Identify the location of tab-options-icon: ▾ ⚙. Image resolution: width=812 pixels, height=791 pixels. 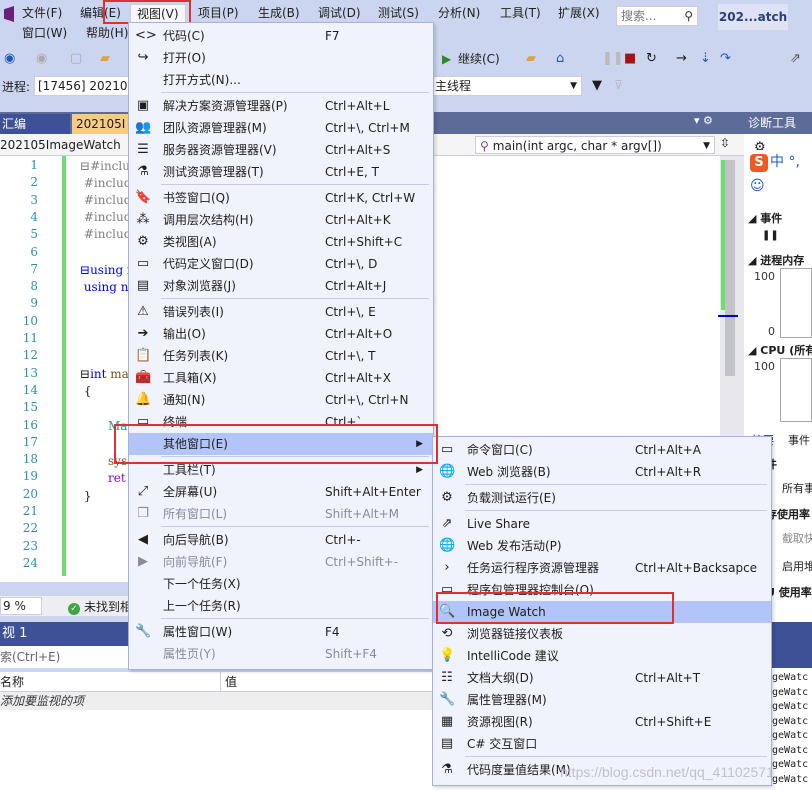
(703, 120).